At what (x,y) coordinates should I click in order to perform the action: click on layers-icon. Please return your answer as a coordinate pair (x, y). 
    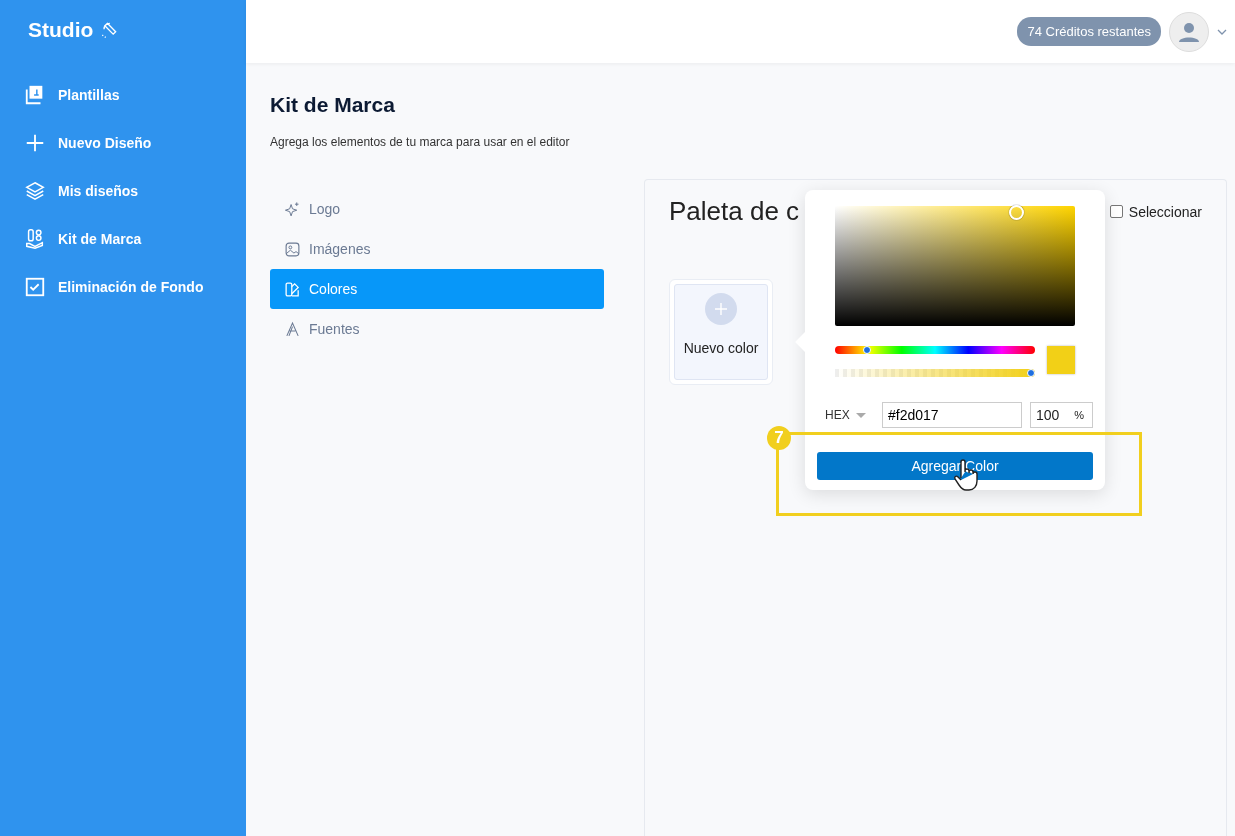
    Looking at the image, I should click on (35, 191).